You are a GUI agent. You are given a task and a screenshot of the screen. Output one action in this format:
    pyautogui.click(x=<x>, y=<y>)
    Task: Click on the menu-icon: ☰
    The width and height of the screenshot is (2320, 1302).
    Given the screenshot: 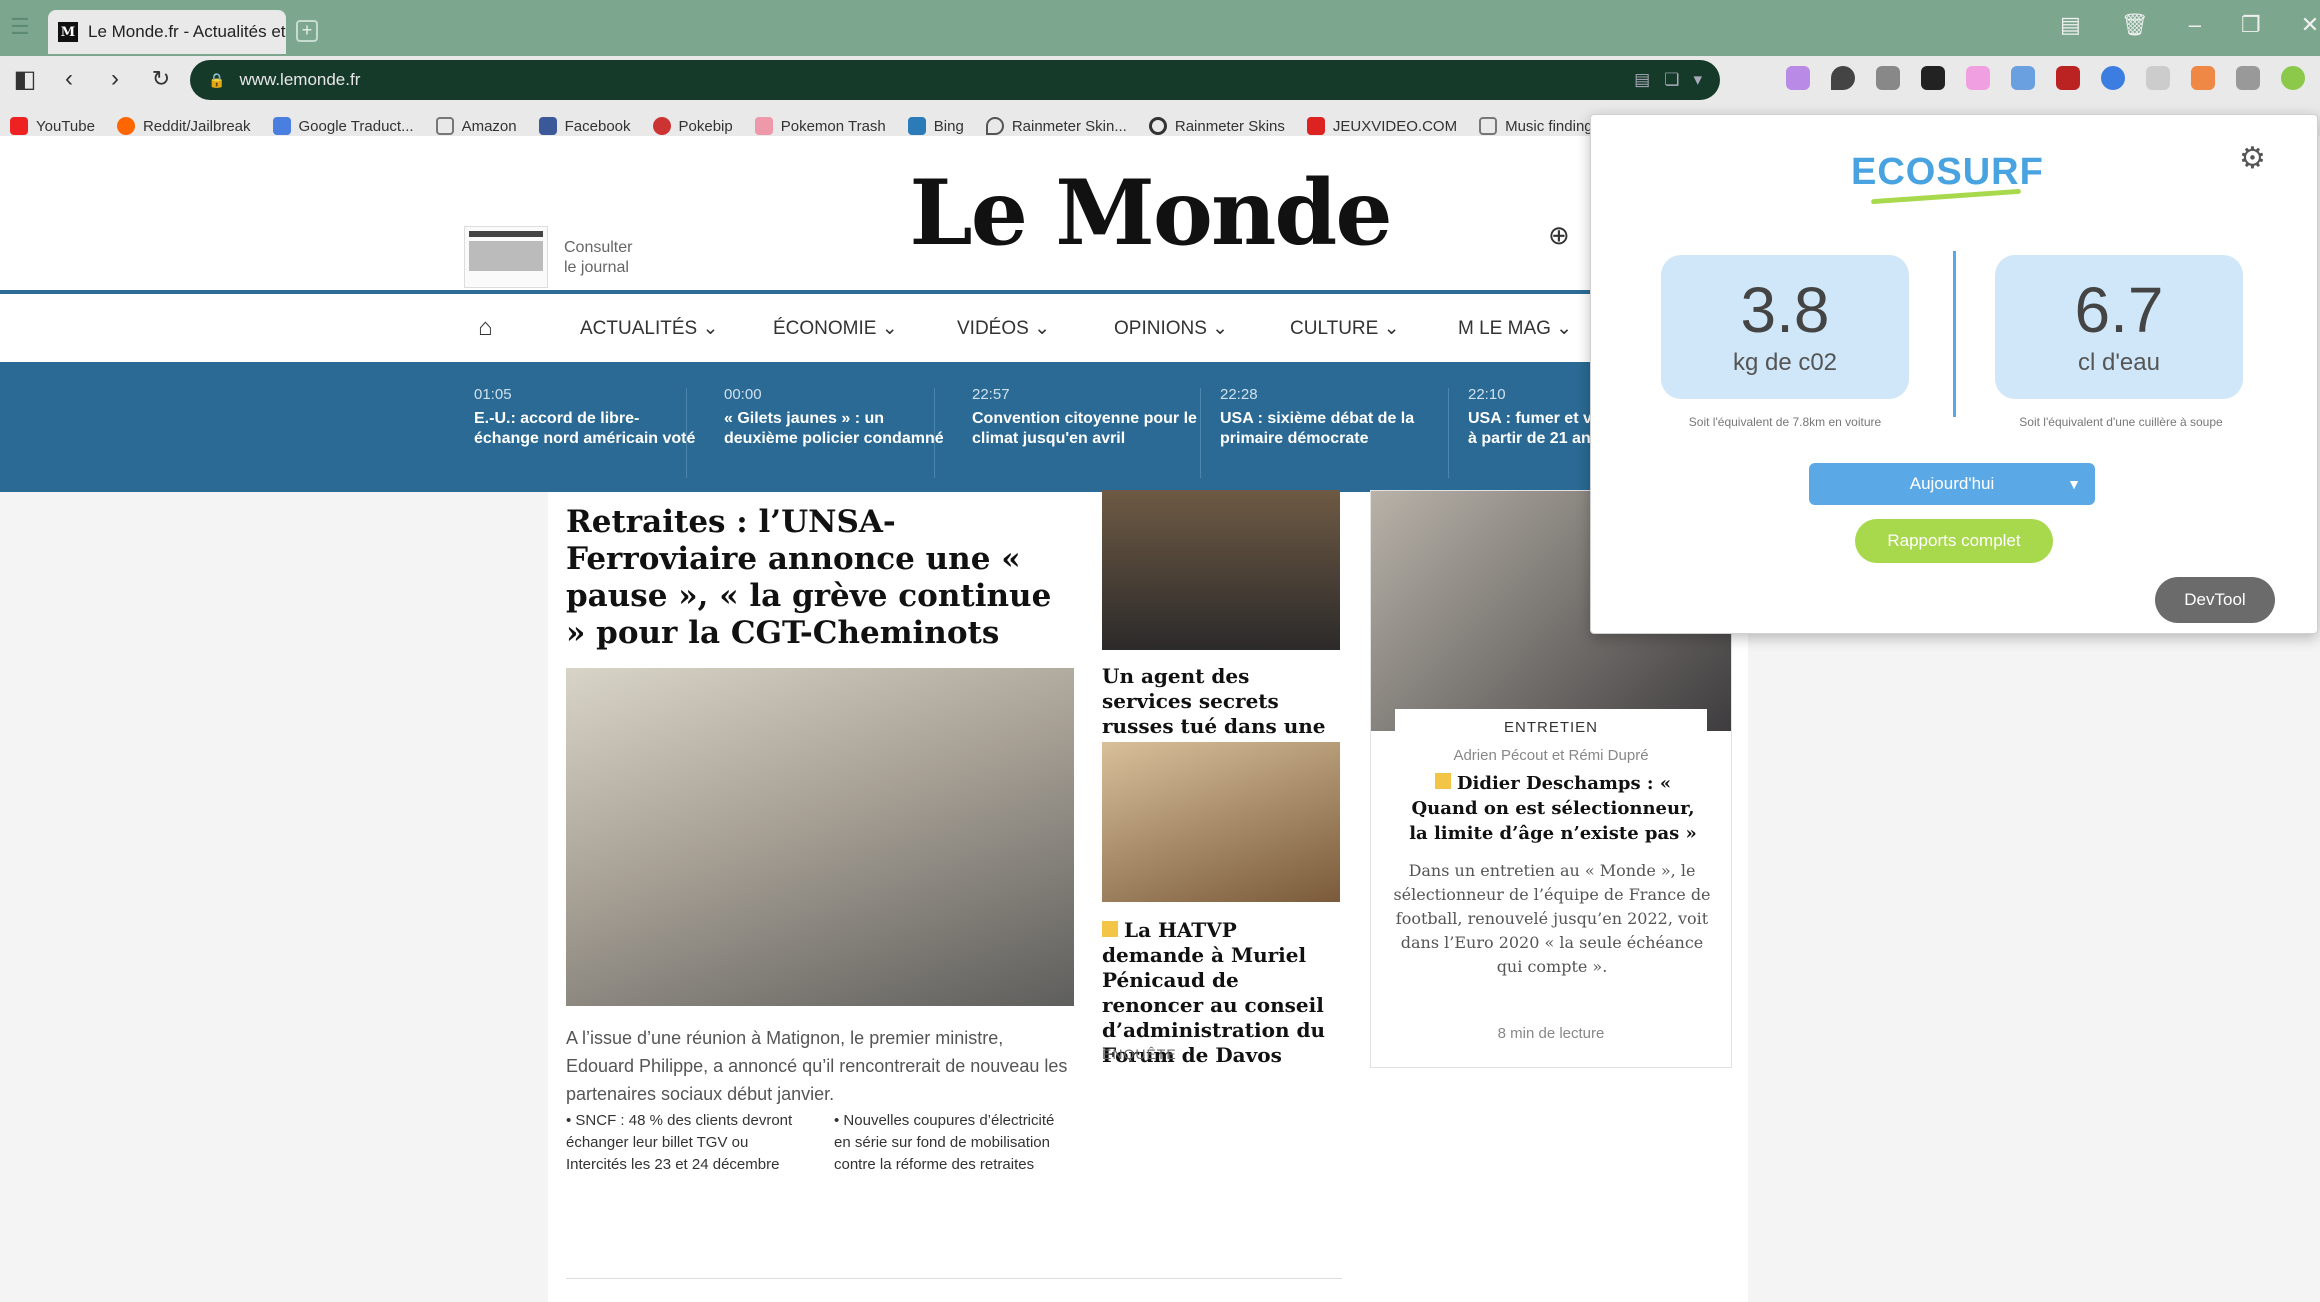 What is the action you would take?
    pyautogui.click(x=22, y=27)
    